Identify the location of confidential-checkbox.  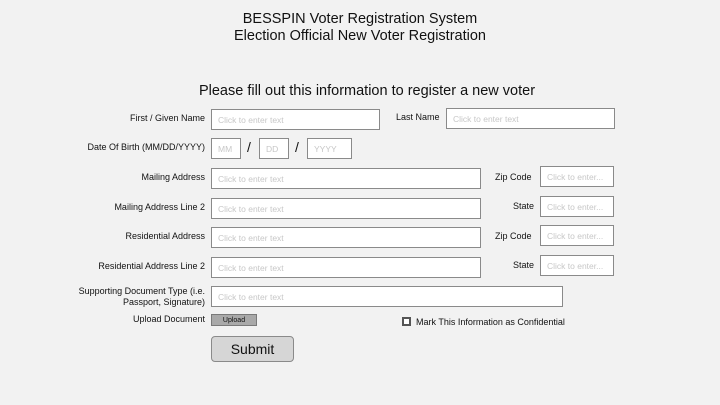
(406, 321).